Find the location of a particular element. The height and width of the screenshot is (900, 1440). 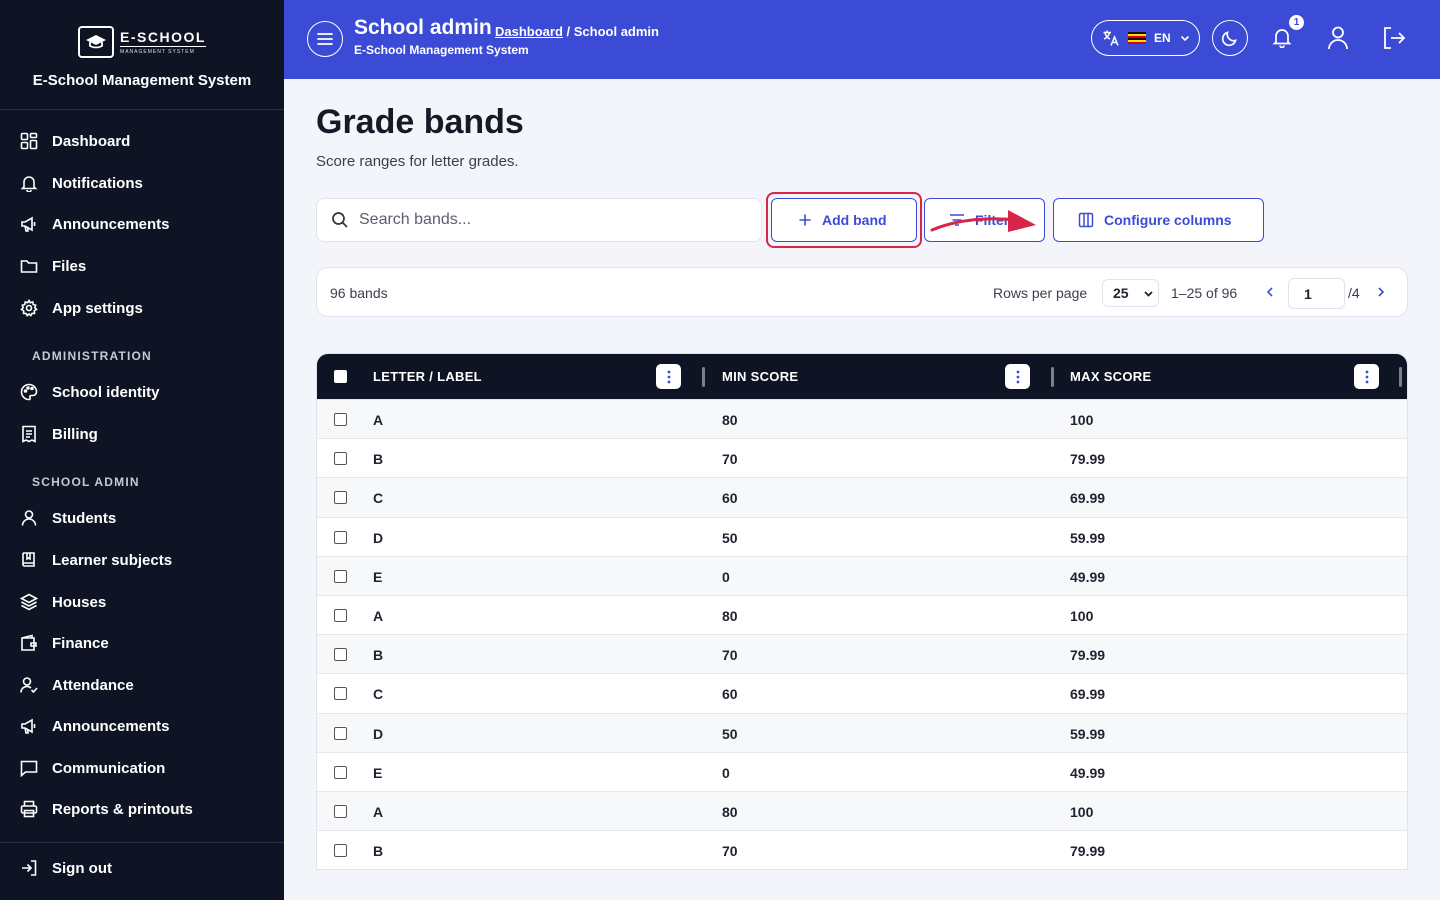

sidebar-item-app-settings: App settings is located at coordinates (81, 308).